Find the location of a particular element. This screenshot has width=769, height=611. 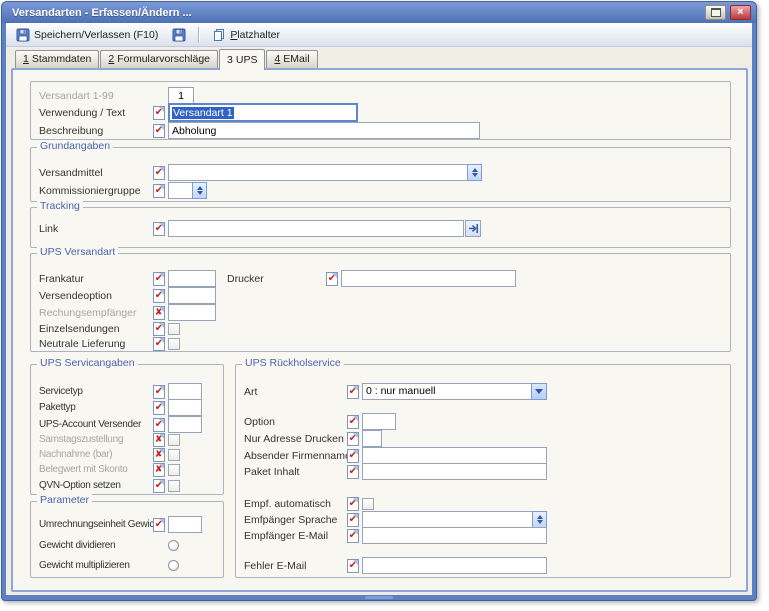

paket-inhalt-input is located at coordinates (454, 471).